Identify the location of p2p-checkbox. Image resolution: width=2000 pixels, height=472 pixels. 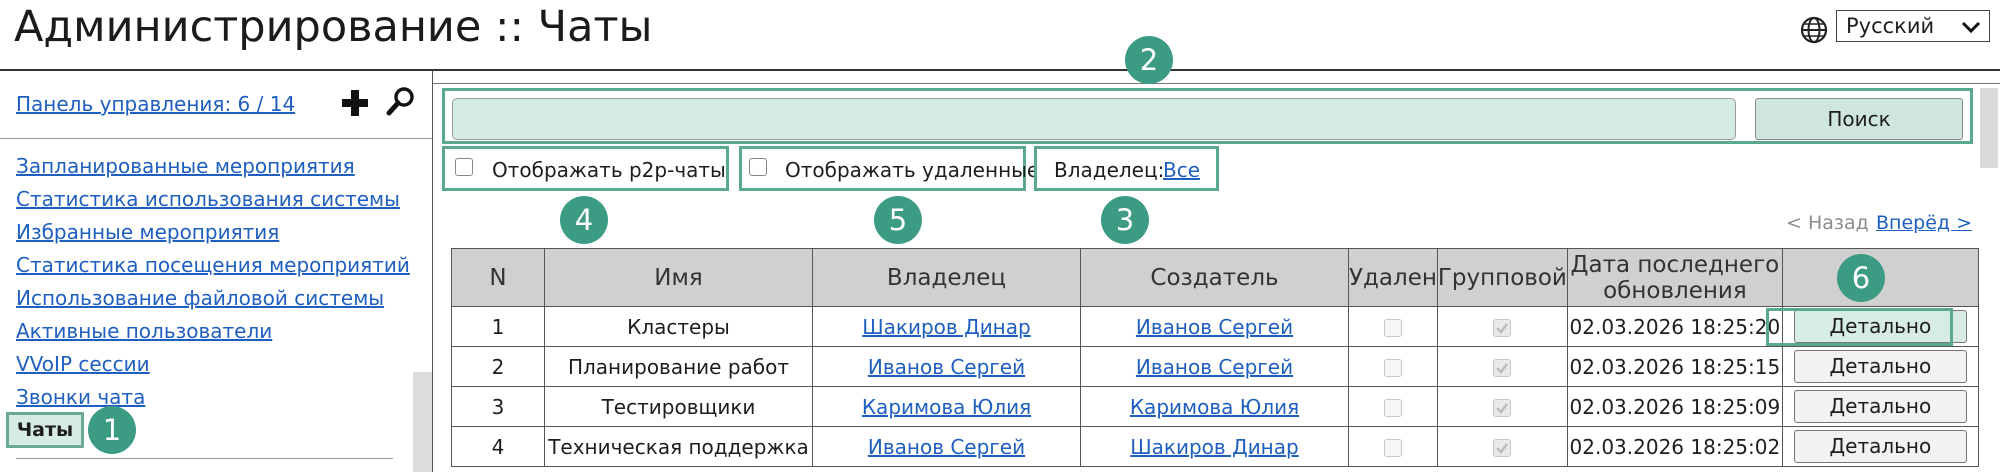
(464, 167).